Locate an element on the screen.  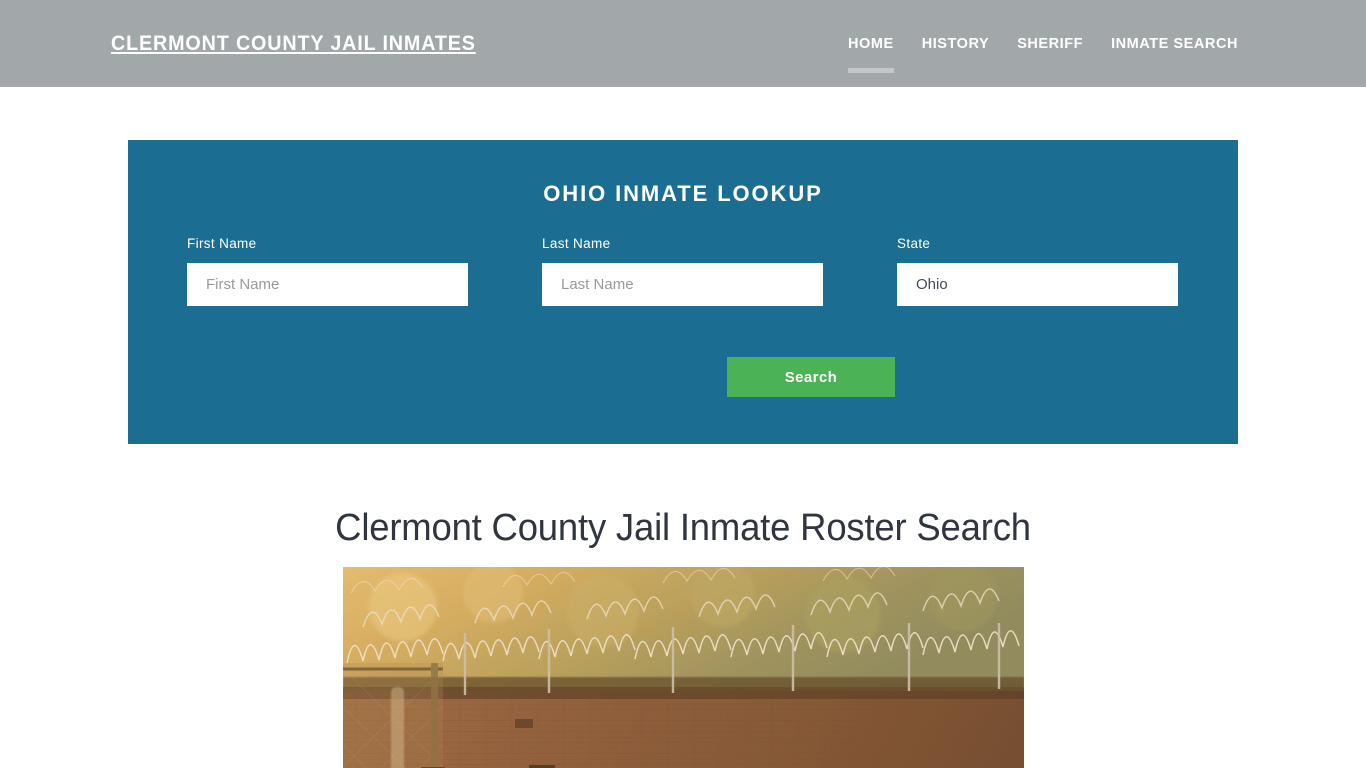
first-name-field-group: First Name is located at coordinates (327, 271).